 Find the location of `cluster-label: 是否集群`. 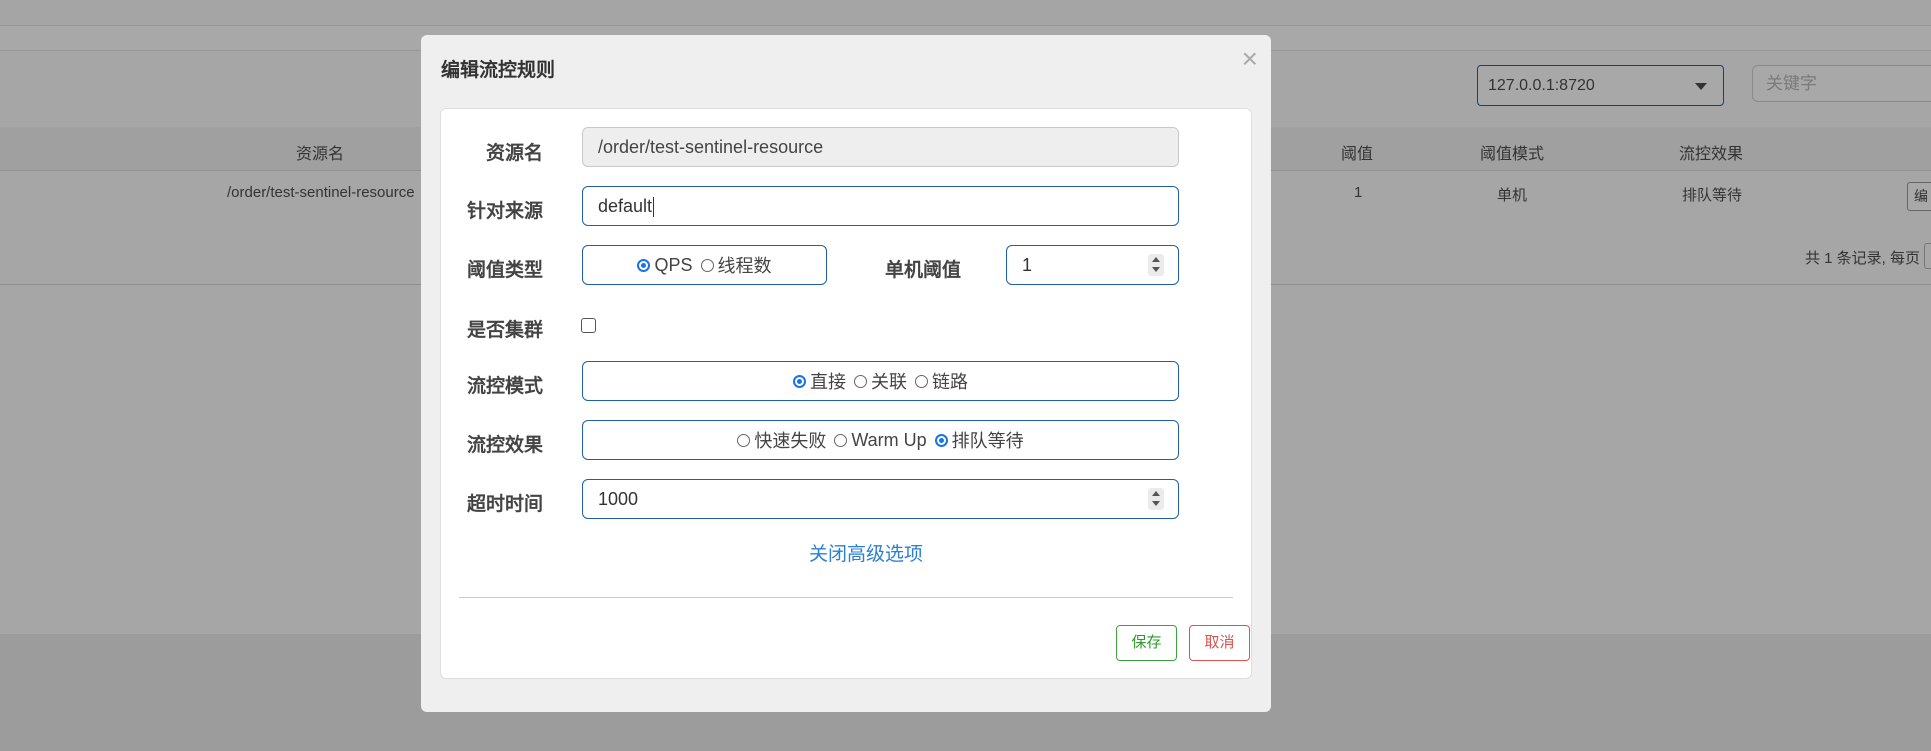

cluster-label: 是否集群 is located at coordinates (505, 330).